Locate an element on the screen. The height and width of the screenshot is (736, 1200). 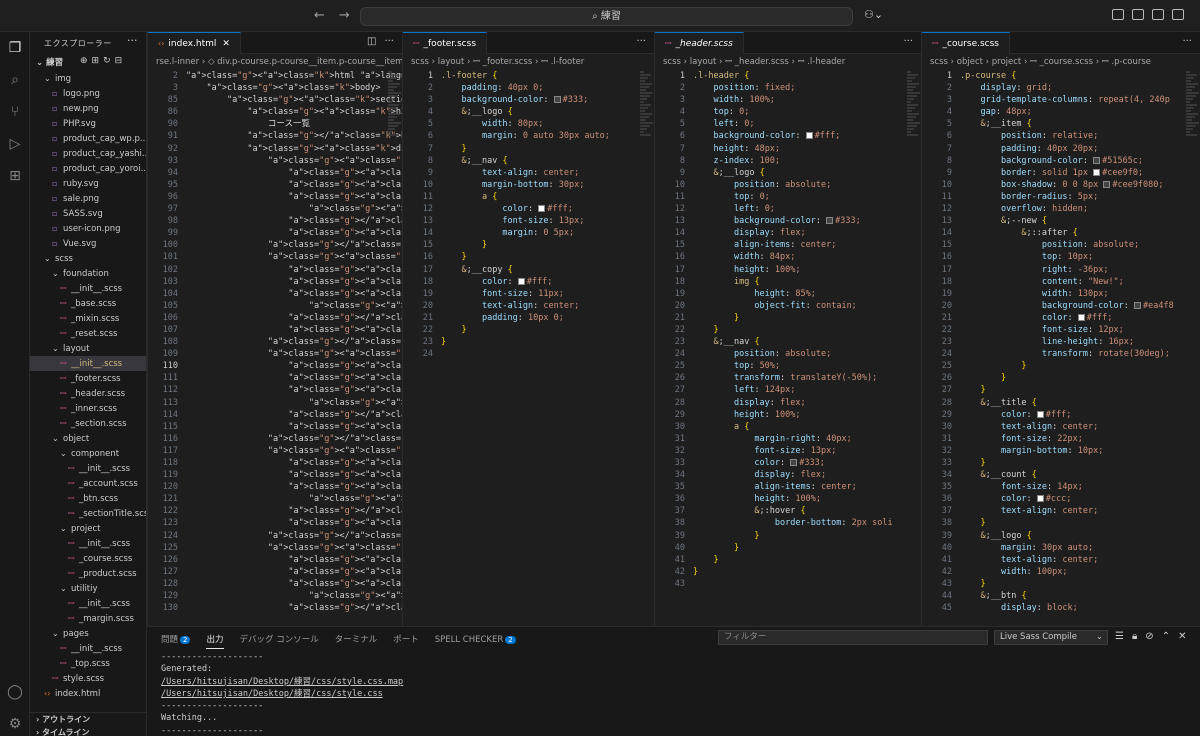
code-line: 15 } is located at coordinates (528, 245).